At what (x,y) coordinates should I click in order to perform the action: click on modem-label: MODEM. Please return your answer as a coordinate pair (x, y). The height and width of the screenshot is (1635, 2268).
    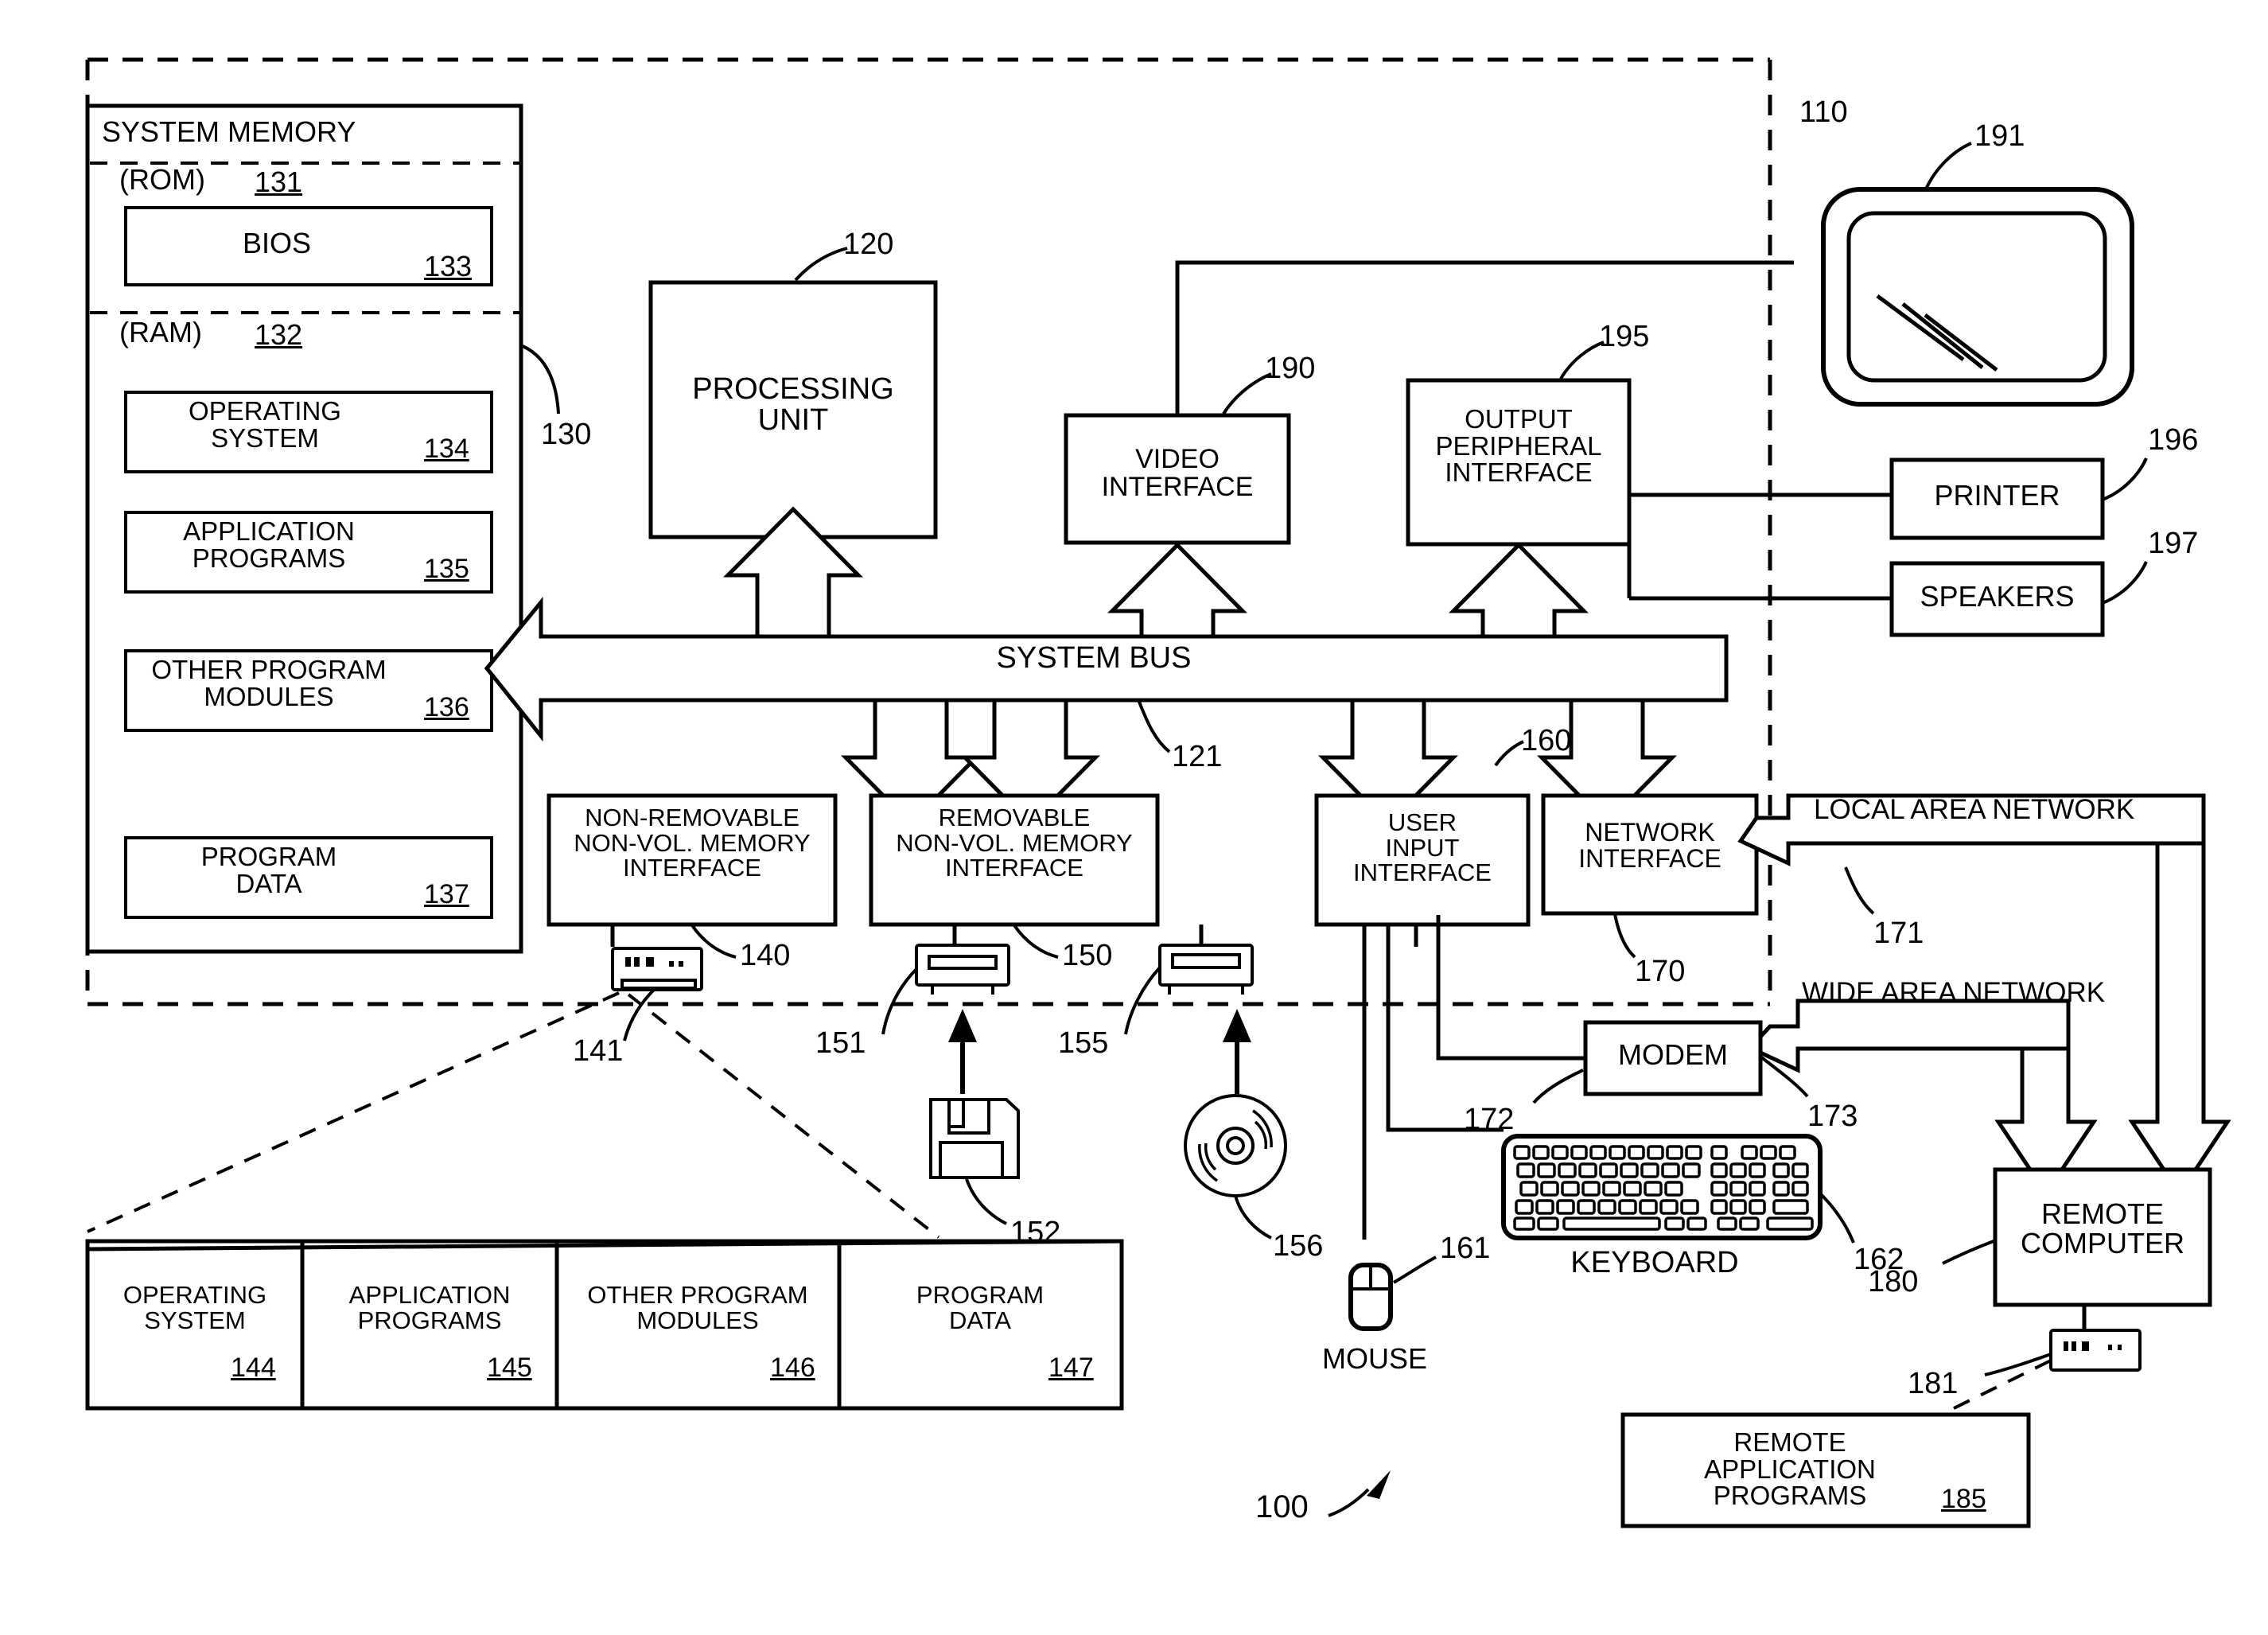
    Looking at the image, I should click on (1673, 1054).